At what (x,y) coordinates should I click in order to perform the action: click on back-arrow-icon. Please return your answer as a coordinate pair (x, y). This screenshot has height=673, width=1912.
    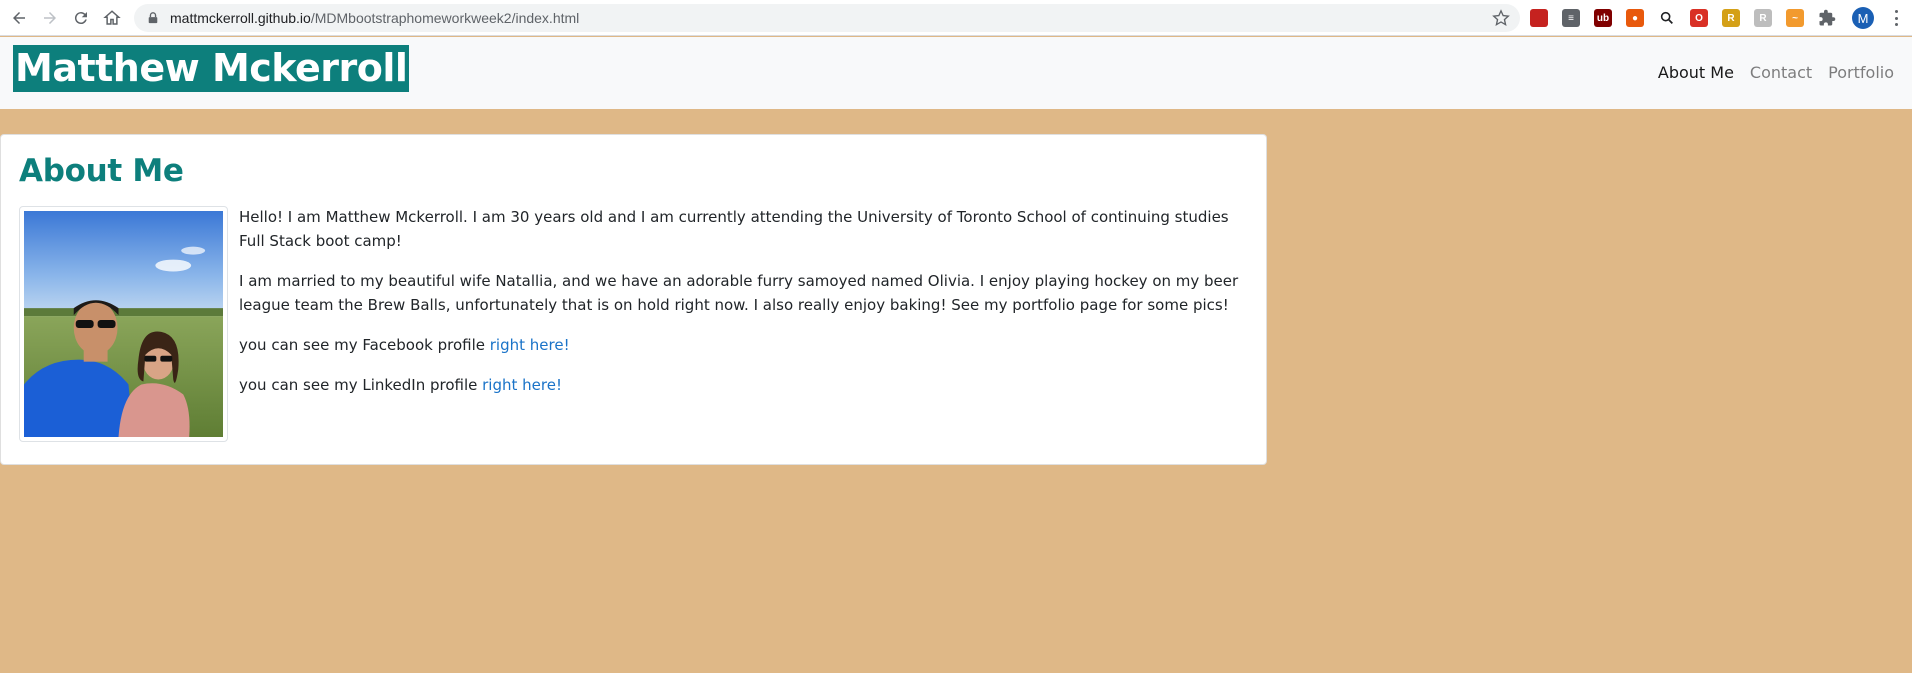
    Looking at the image, I should click on (19, 18).